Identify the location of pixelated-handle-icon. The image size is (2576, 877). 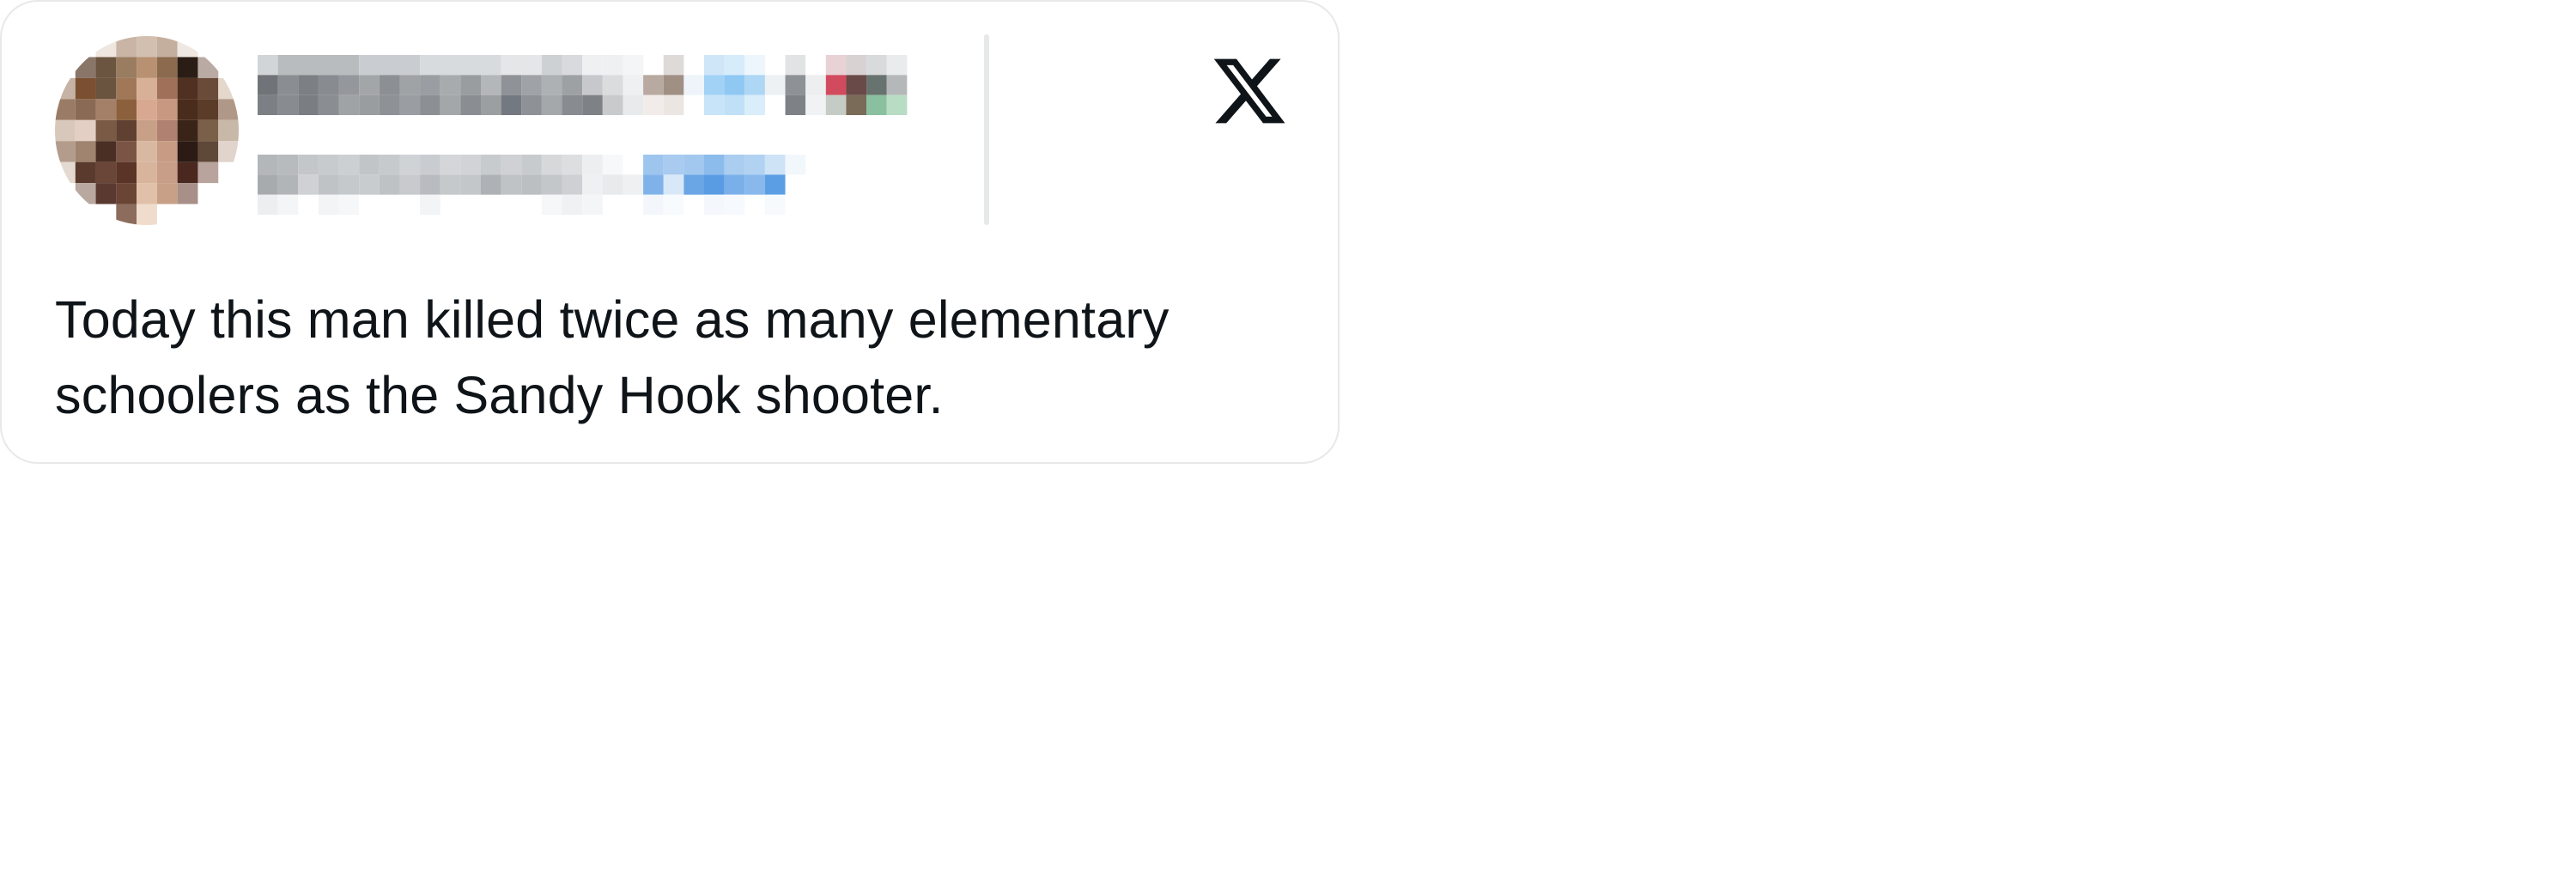
(532, 185).